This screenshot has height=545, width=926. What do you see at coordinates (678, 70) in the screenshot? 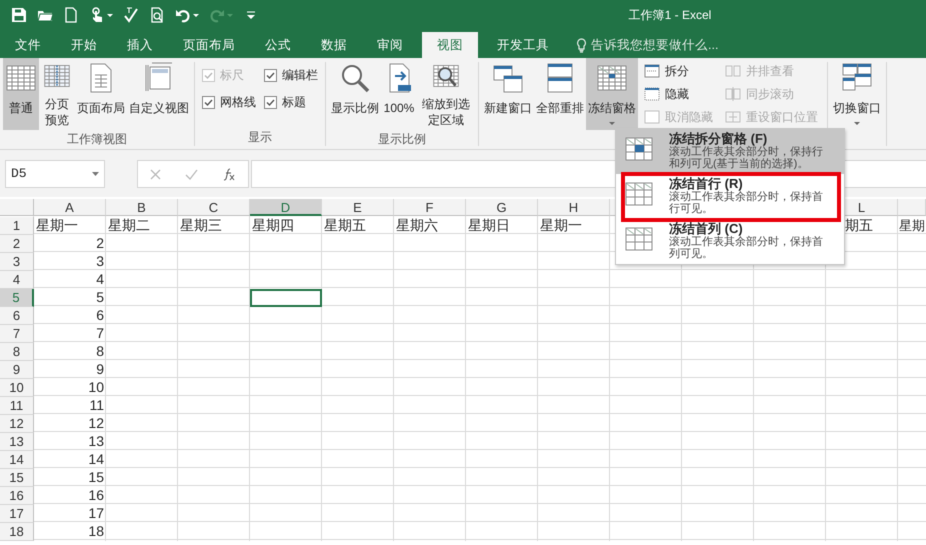
I see `ribbon-button: 拆分` at bounding box center [678, 70].